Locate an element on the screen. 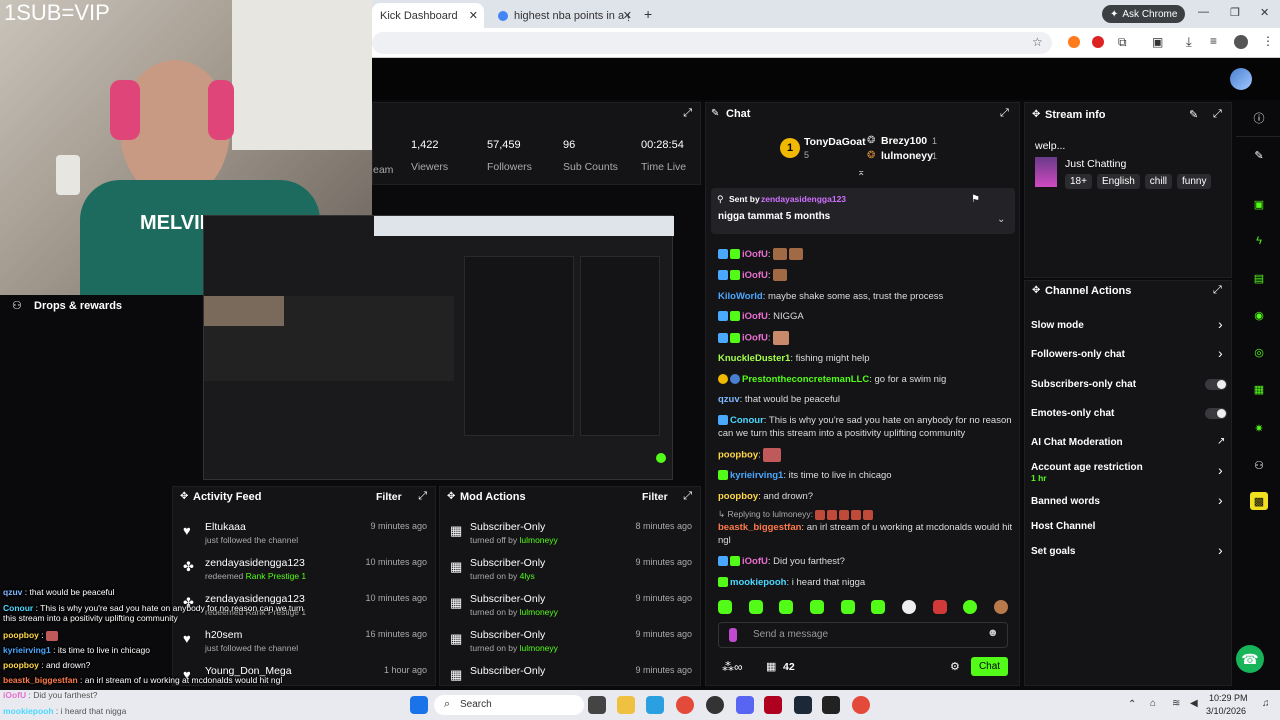  slow-mode-row: Slow mode is located at coordinates (1131, 325).